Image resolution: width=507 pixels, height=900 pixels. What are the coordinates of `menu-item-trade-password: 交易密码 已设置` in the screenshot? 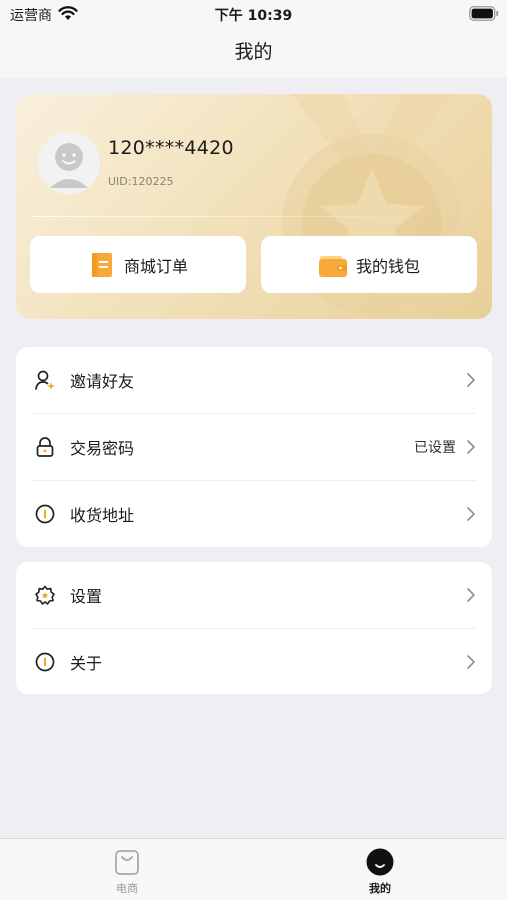 It's located at (254, 447).